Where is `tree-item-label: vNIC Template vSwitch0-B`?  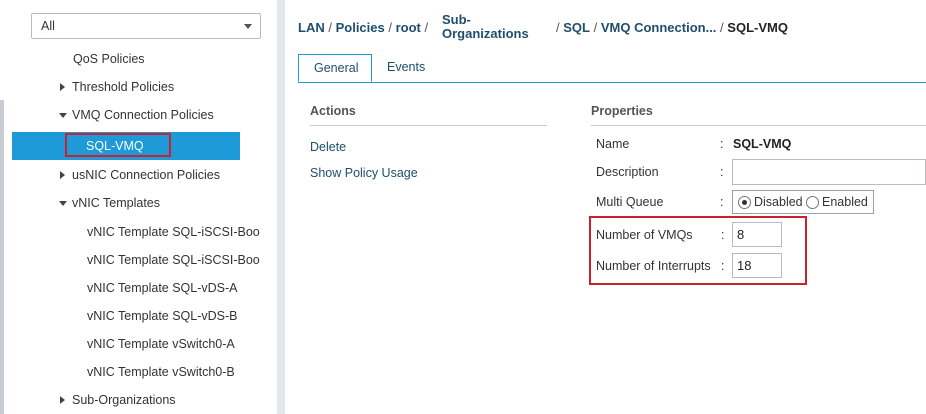
tree-item-label: vNIC Template vSwitch0-B is located at coordinates (161, 372).